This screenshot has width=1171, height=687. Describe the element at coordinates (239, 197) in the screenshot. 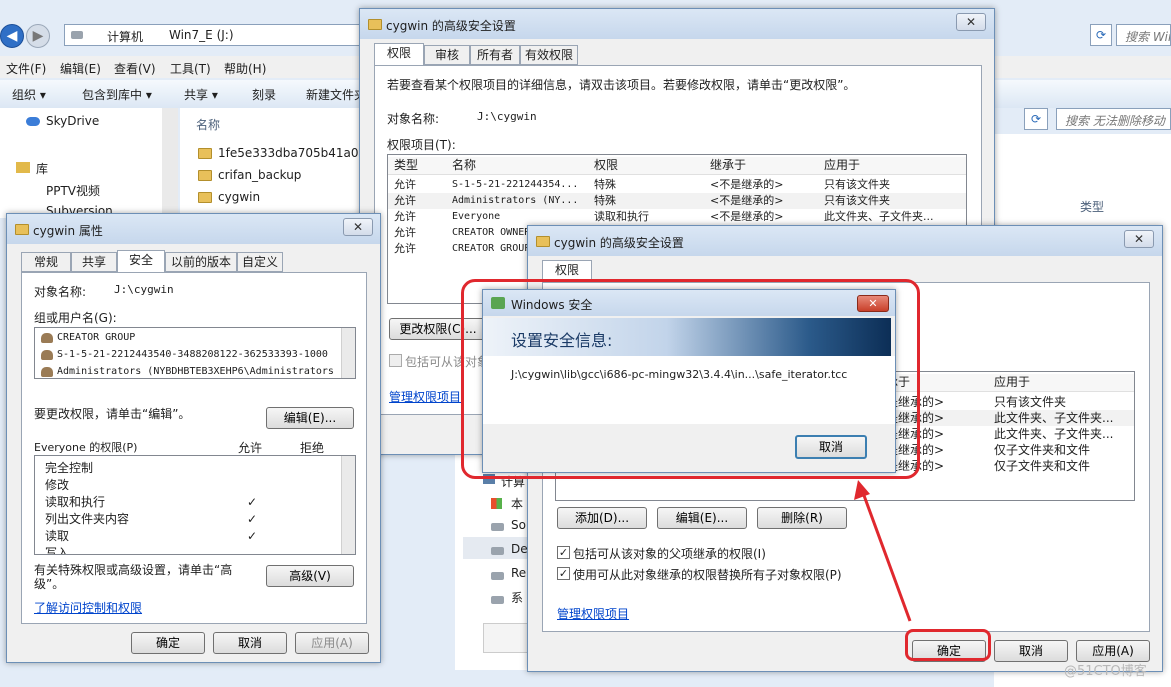

I see `file-item: cygwin` at that location.